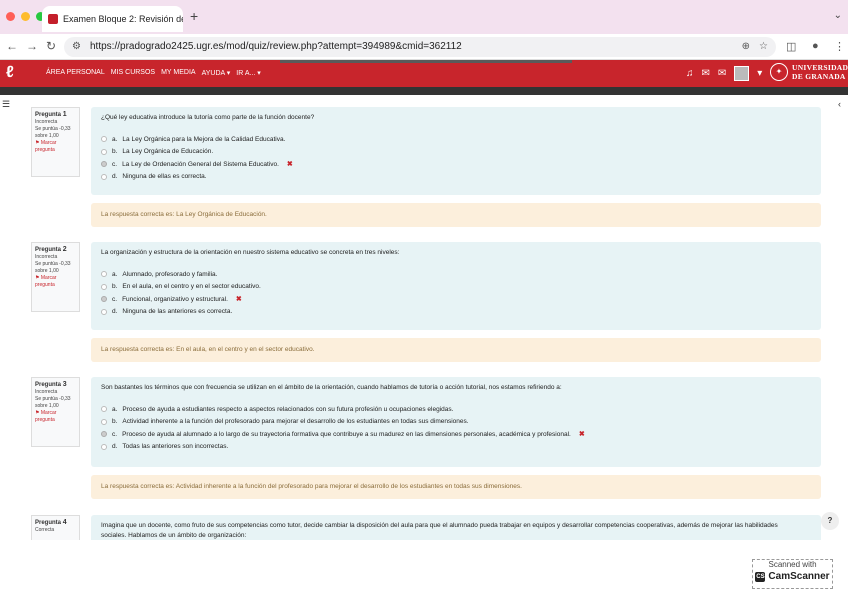 The width and height of the screenshot is (848, 599). I want to click on nav-area-personal: ÁREA PERSONAL, so click(75, 73).